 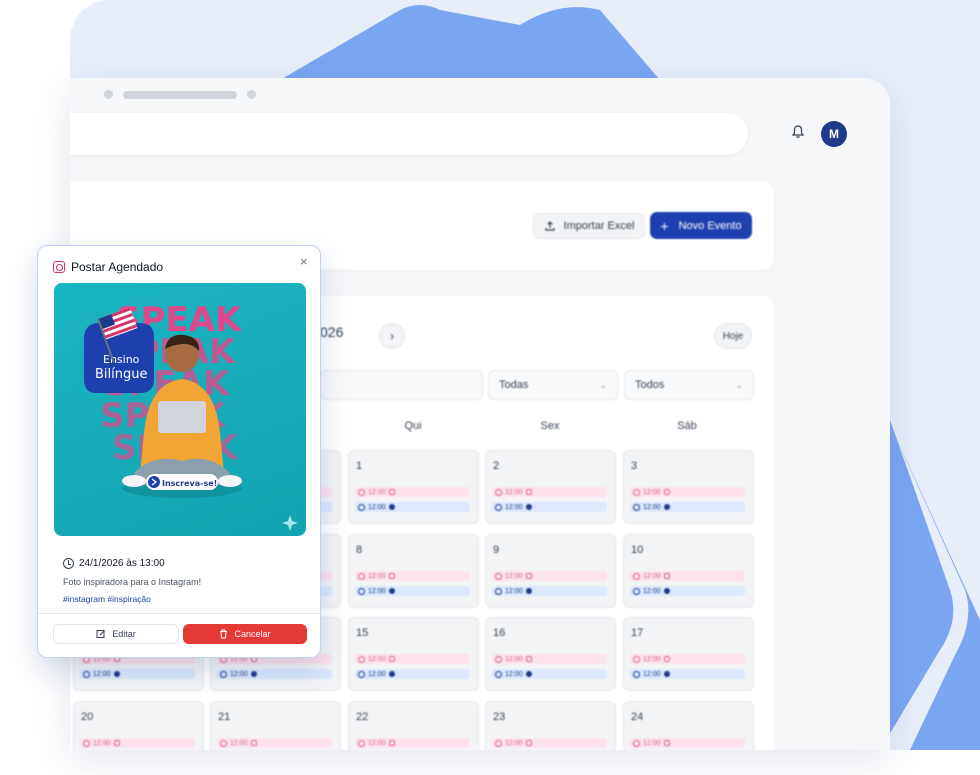 I want to click on cancel-button: Cancelar, so click(x=245, y=634).